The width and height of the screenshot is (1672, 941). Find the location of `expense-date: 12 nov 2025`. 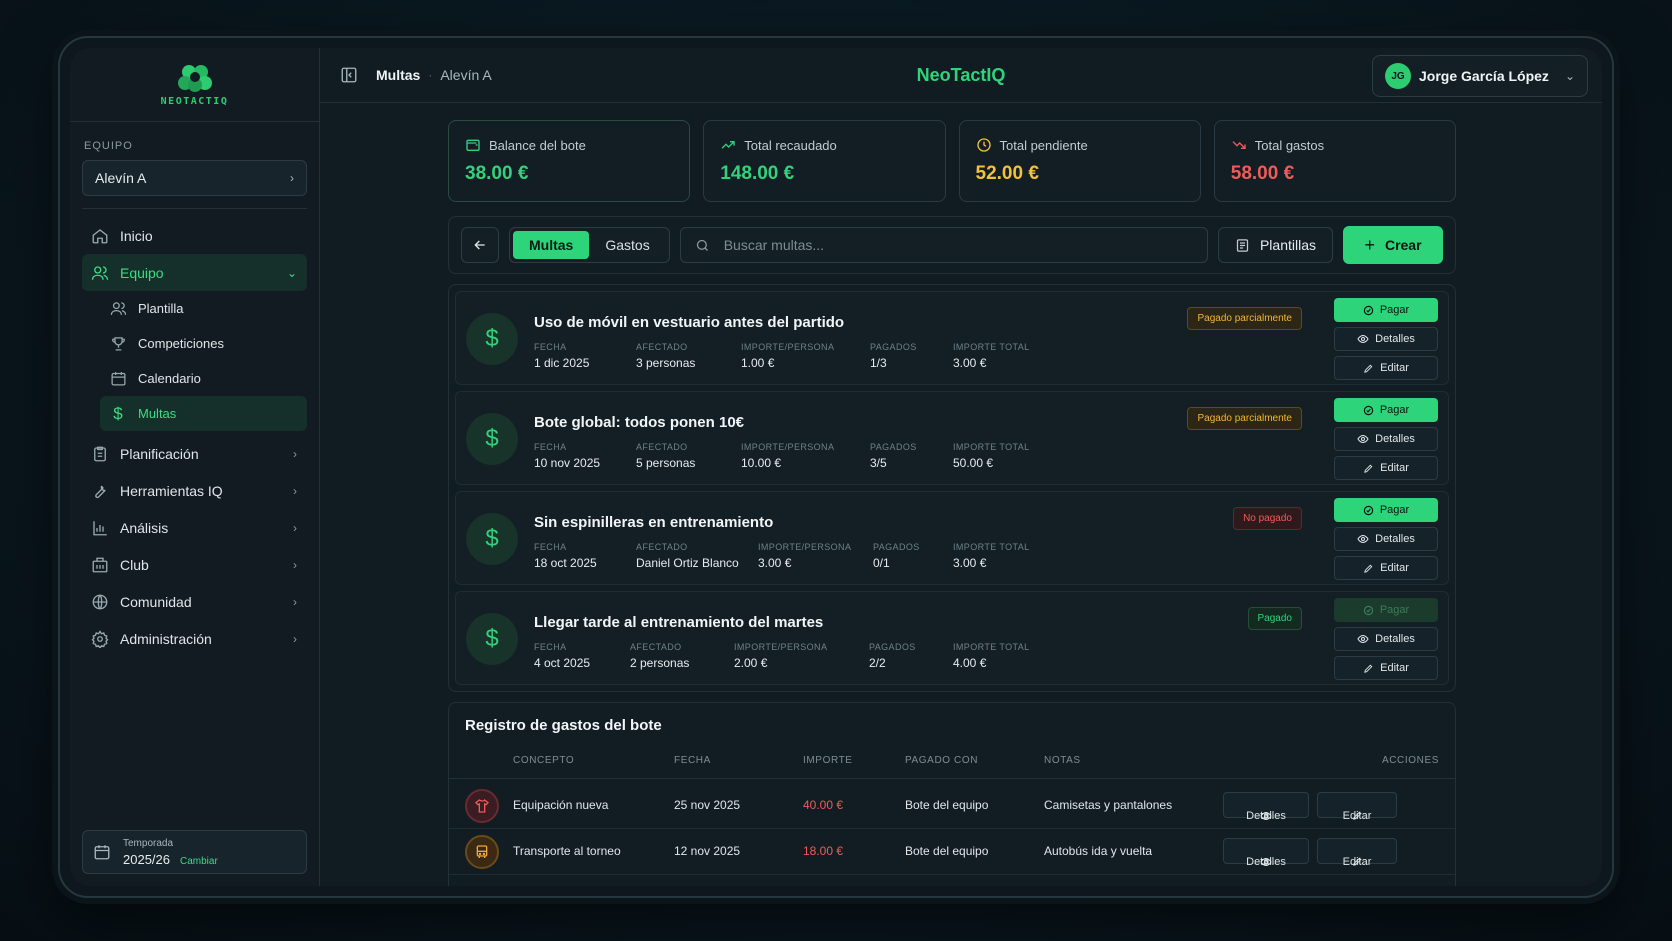

expense-date: 12 nov 2025 is located at coordinates (707, 851).